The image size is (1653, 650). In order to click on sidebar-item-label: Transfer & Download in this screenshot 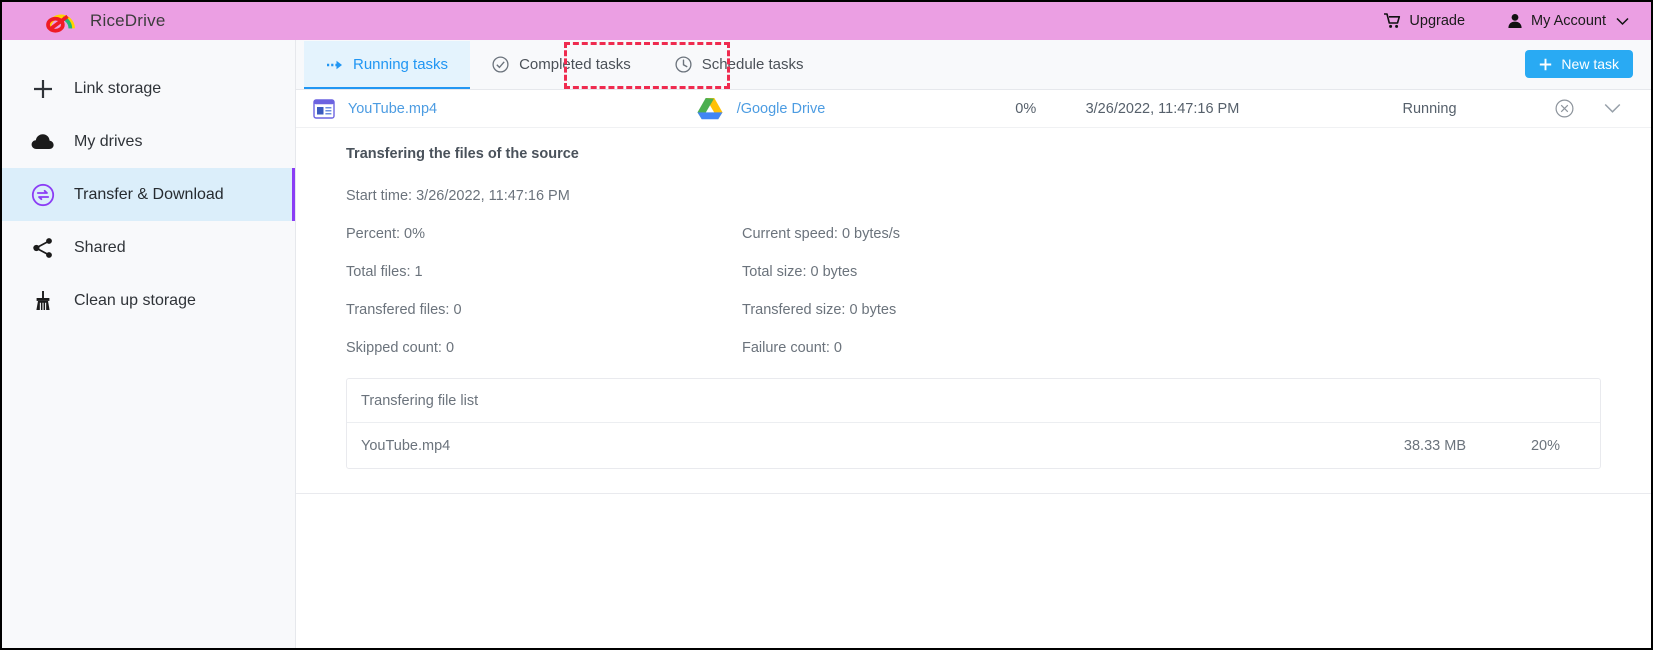, I will do `click(149, 194)`.